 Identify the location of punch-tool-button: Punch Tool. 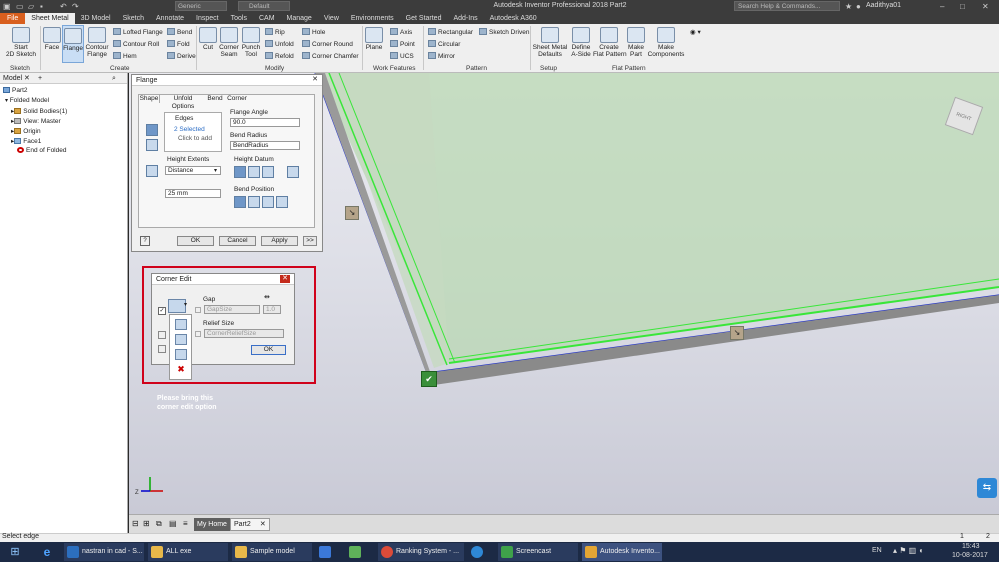
(251, 42).